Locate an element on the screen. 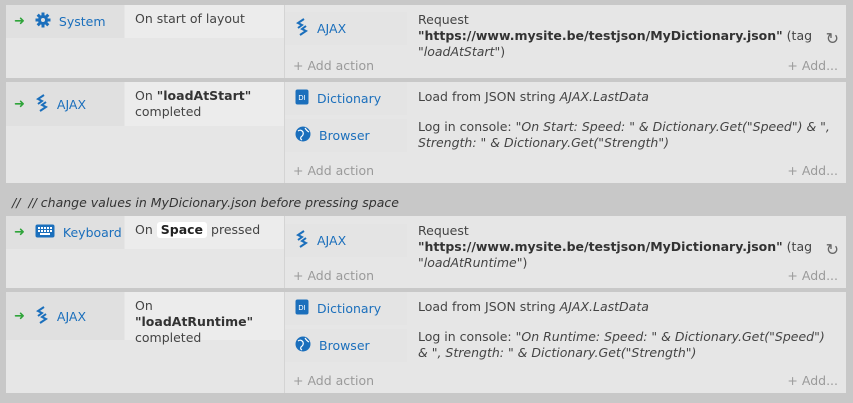  key-badge: Space is located at coordinates (182, 230).